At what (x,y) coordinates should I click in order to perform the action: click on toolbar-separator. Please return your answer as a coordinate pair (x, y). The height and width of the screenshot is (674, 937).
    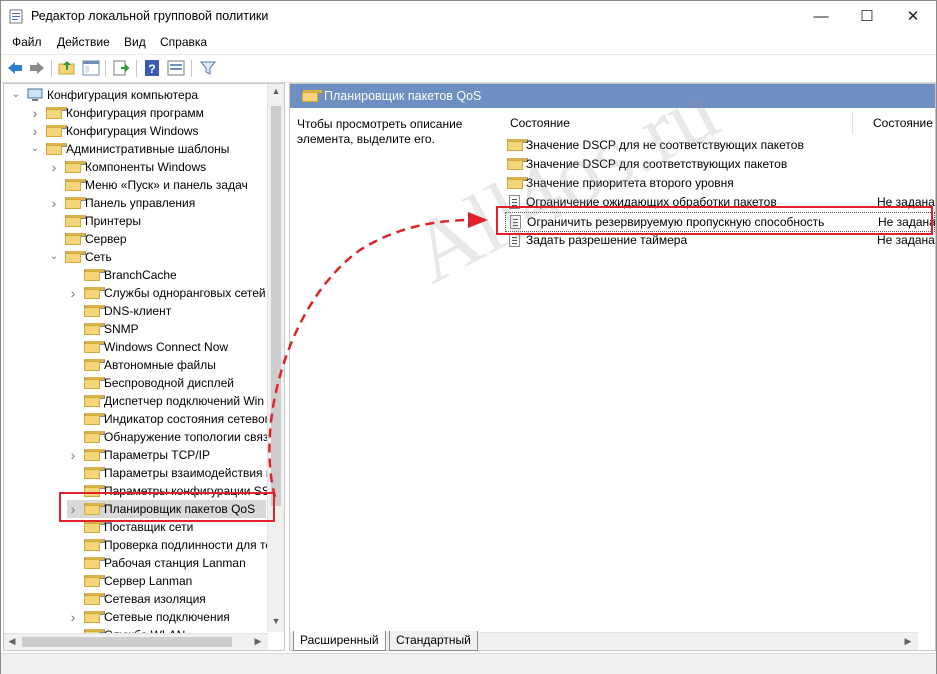
    Looking at the image, I should click on (191, 68).